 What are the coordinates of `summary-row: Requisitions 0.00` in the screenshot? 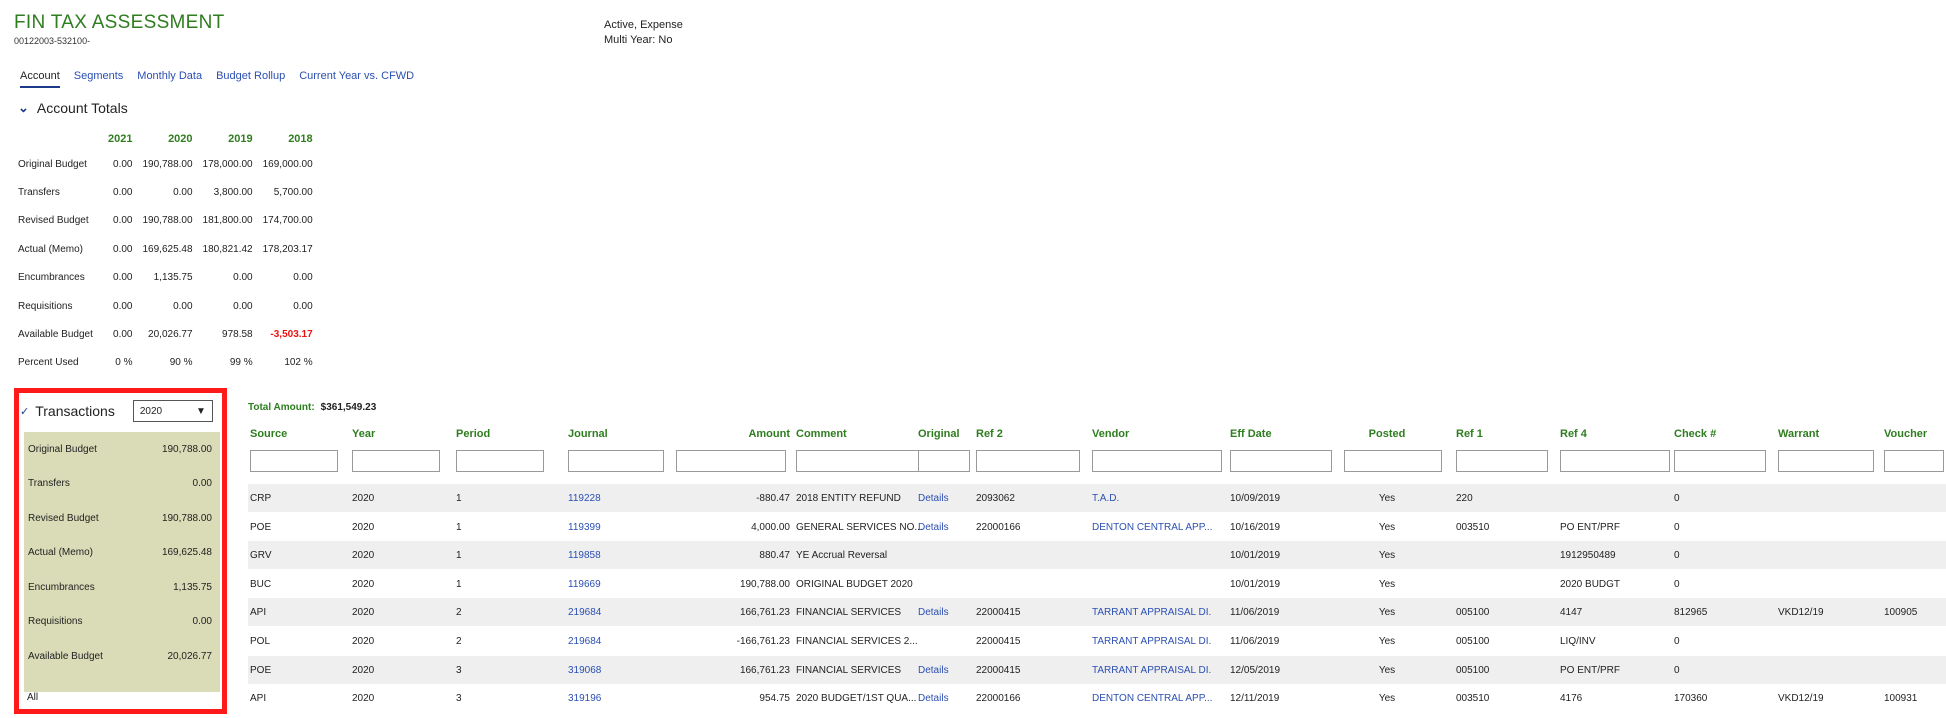 It's located at (122, 622).